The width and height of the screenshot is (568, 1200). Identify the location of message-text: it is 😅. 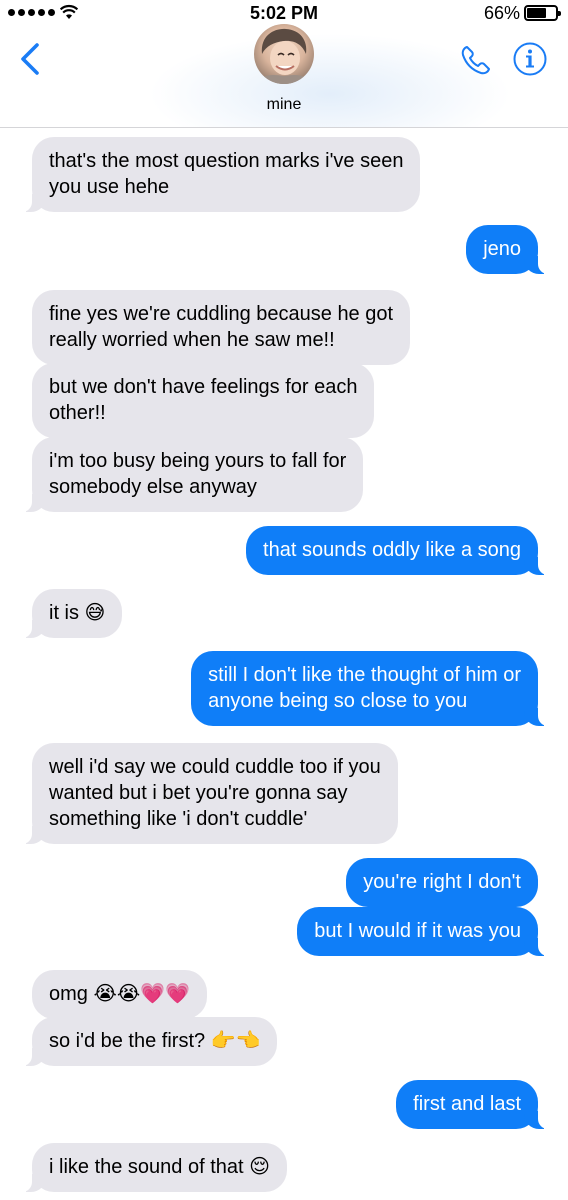
(77, 613).